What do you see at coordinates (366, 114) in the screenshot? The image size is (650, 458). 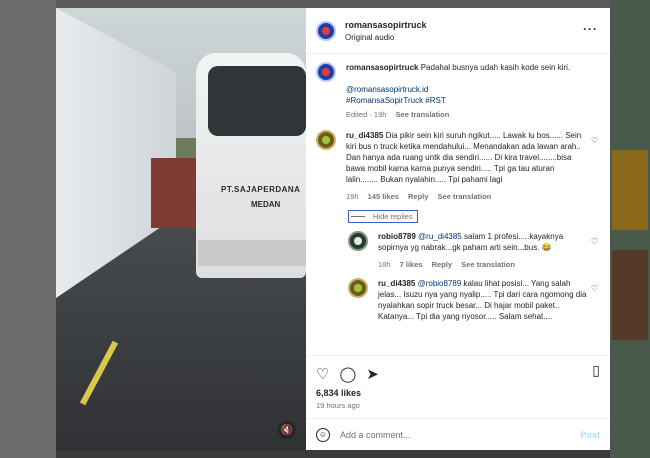 I see `caption-edited-time: Edited · 19h` at bounding box center [366, 114].